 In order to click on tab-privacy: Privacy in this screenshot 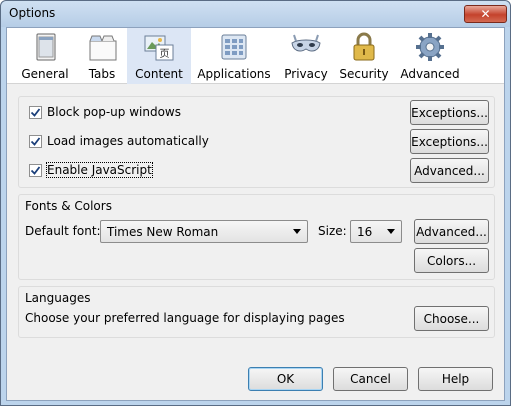, I will do `click(306, 56)`.